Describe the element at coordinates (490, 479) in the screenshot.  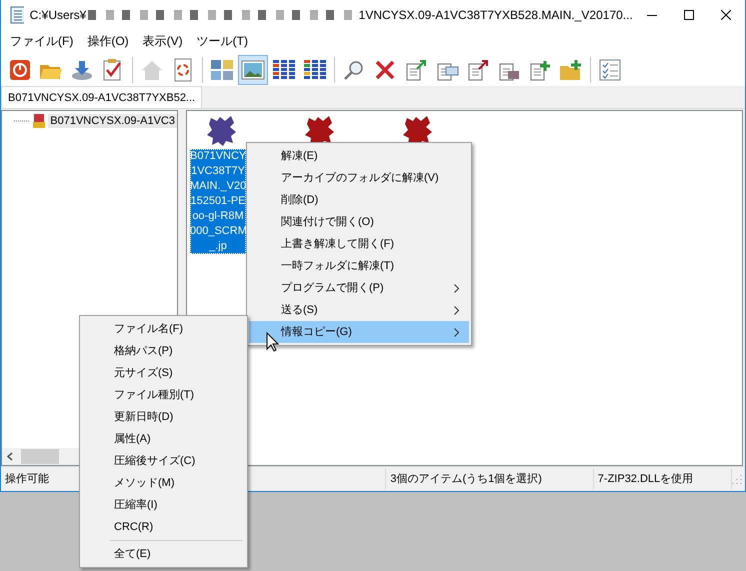
I see `status-text: 3個のアイテム(うち1個を選択)` at that location.